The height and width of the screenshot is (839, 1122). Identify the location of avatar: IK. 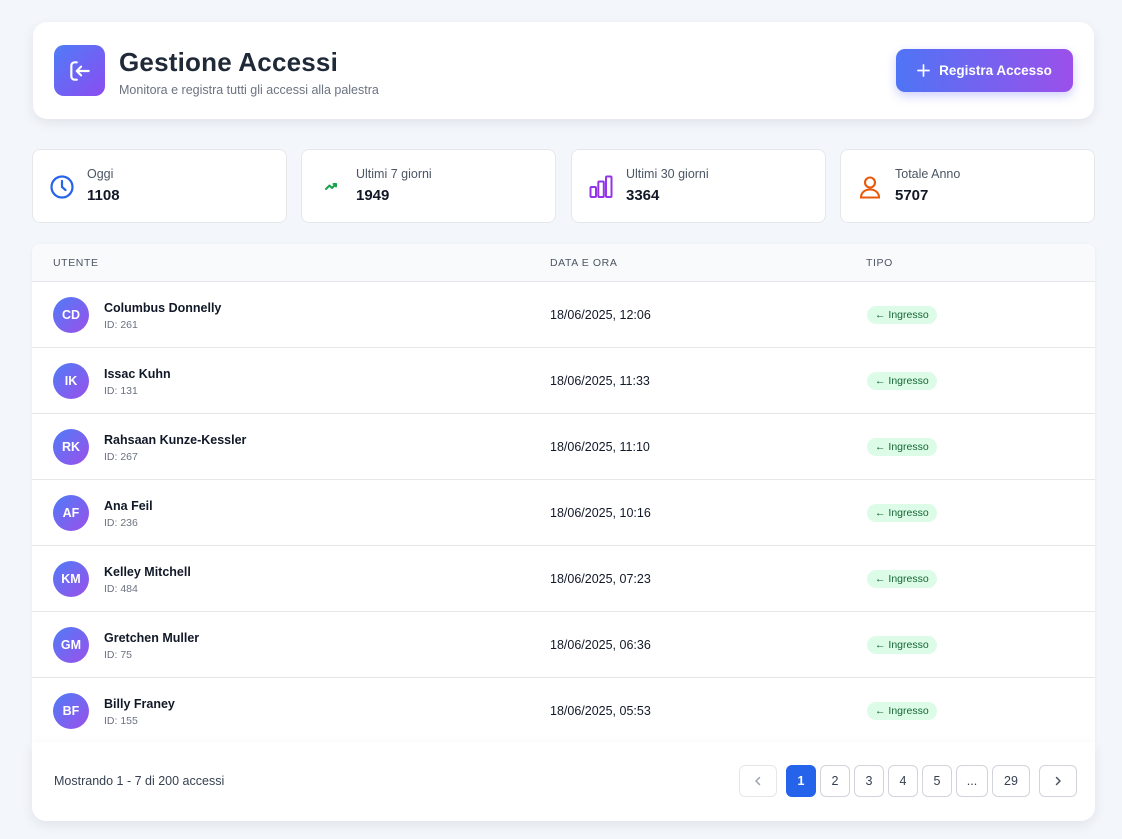
(71, 381).